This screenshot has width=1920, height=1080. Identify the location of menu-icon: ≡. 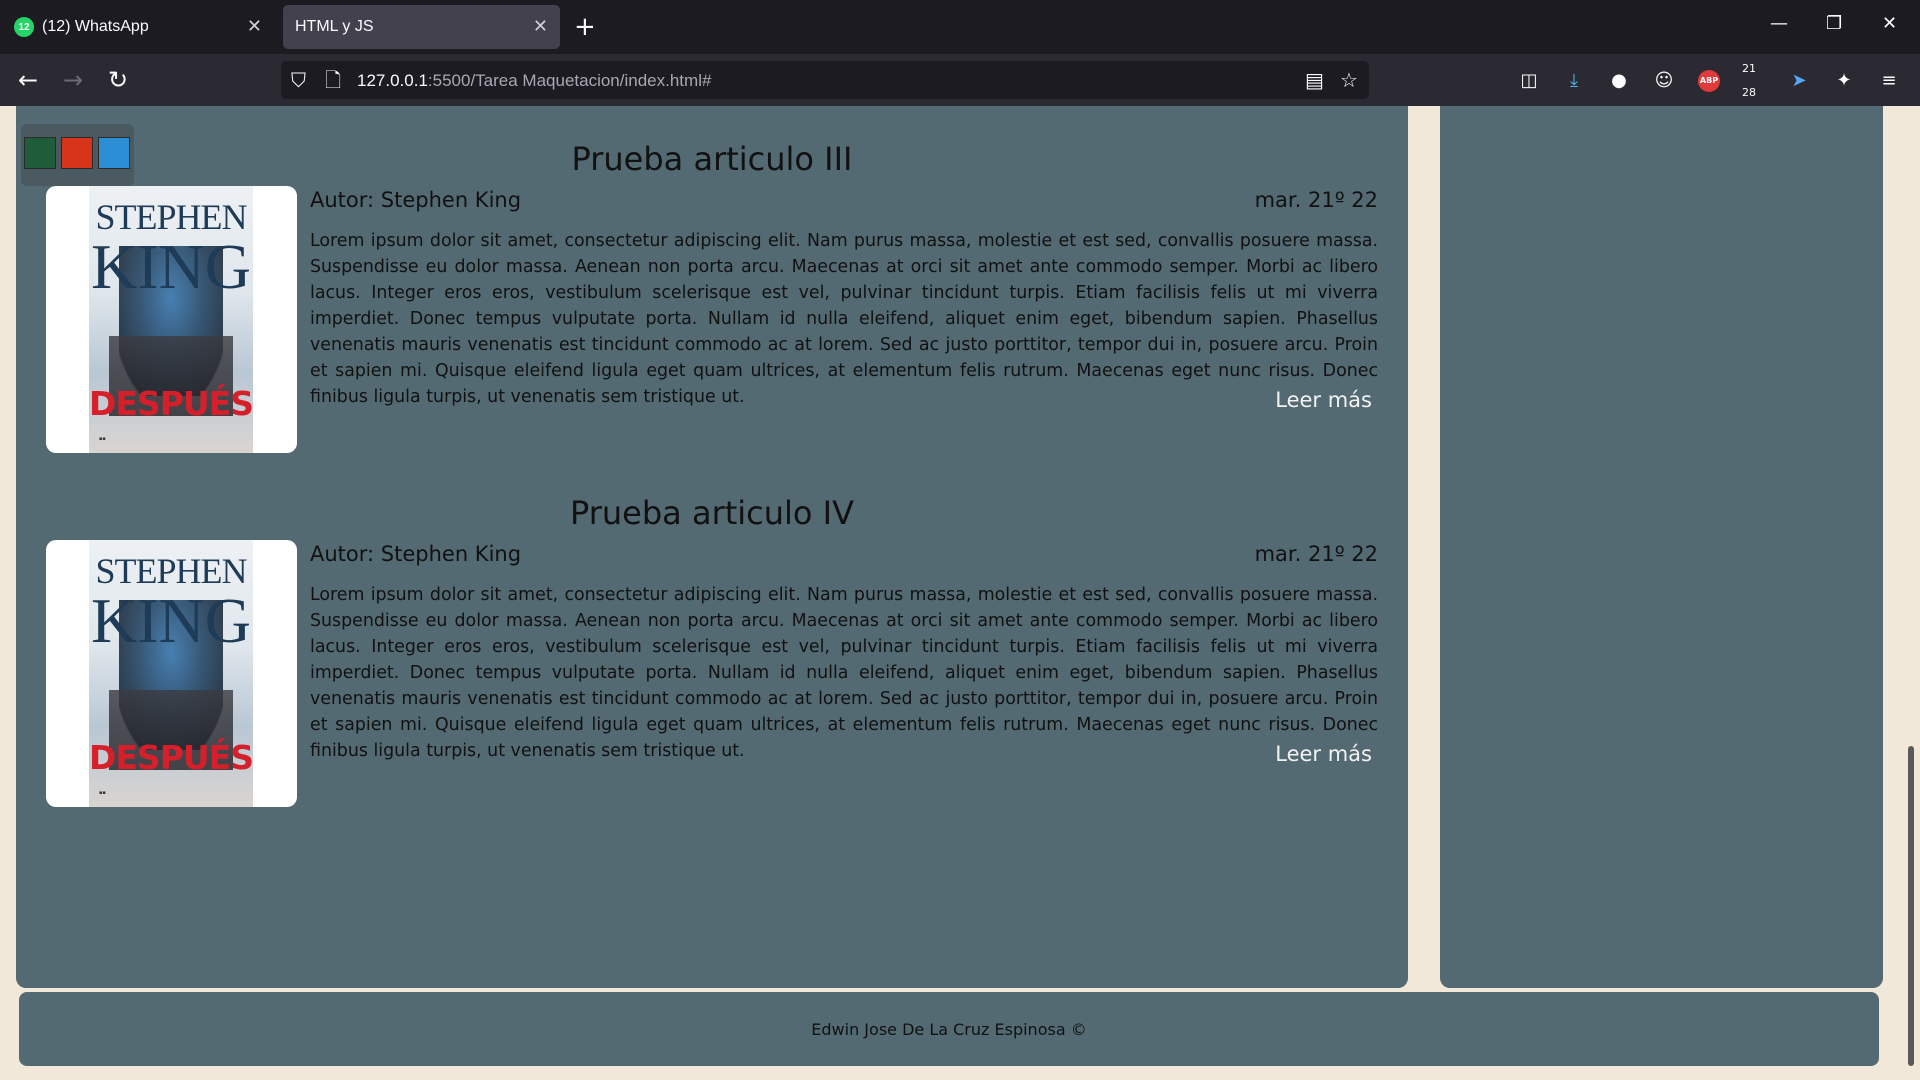
(1889, 81).